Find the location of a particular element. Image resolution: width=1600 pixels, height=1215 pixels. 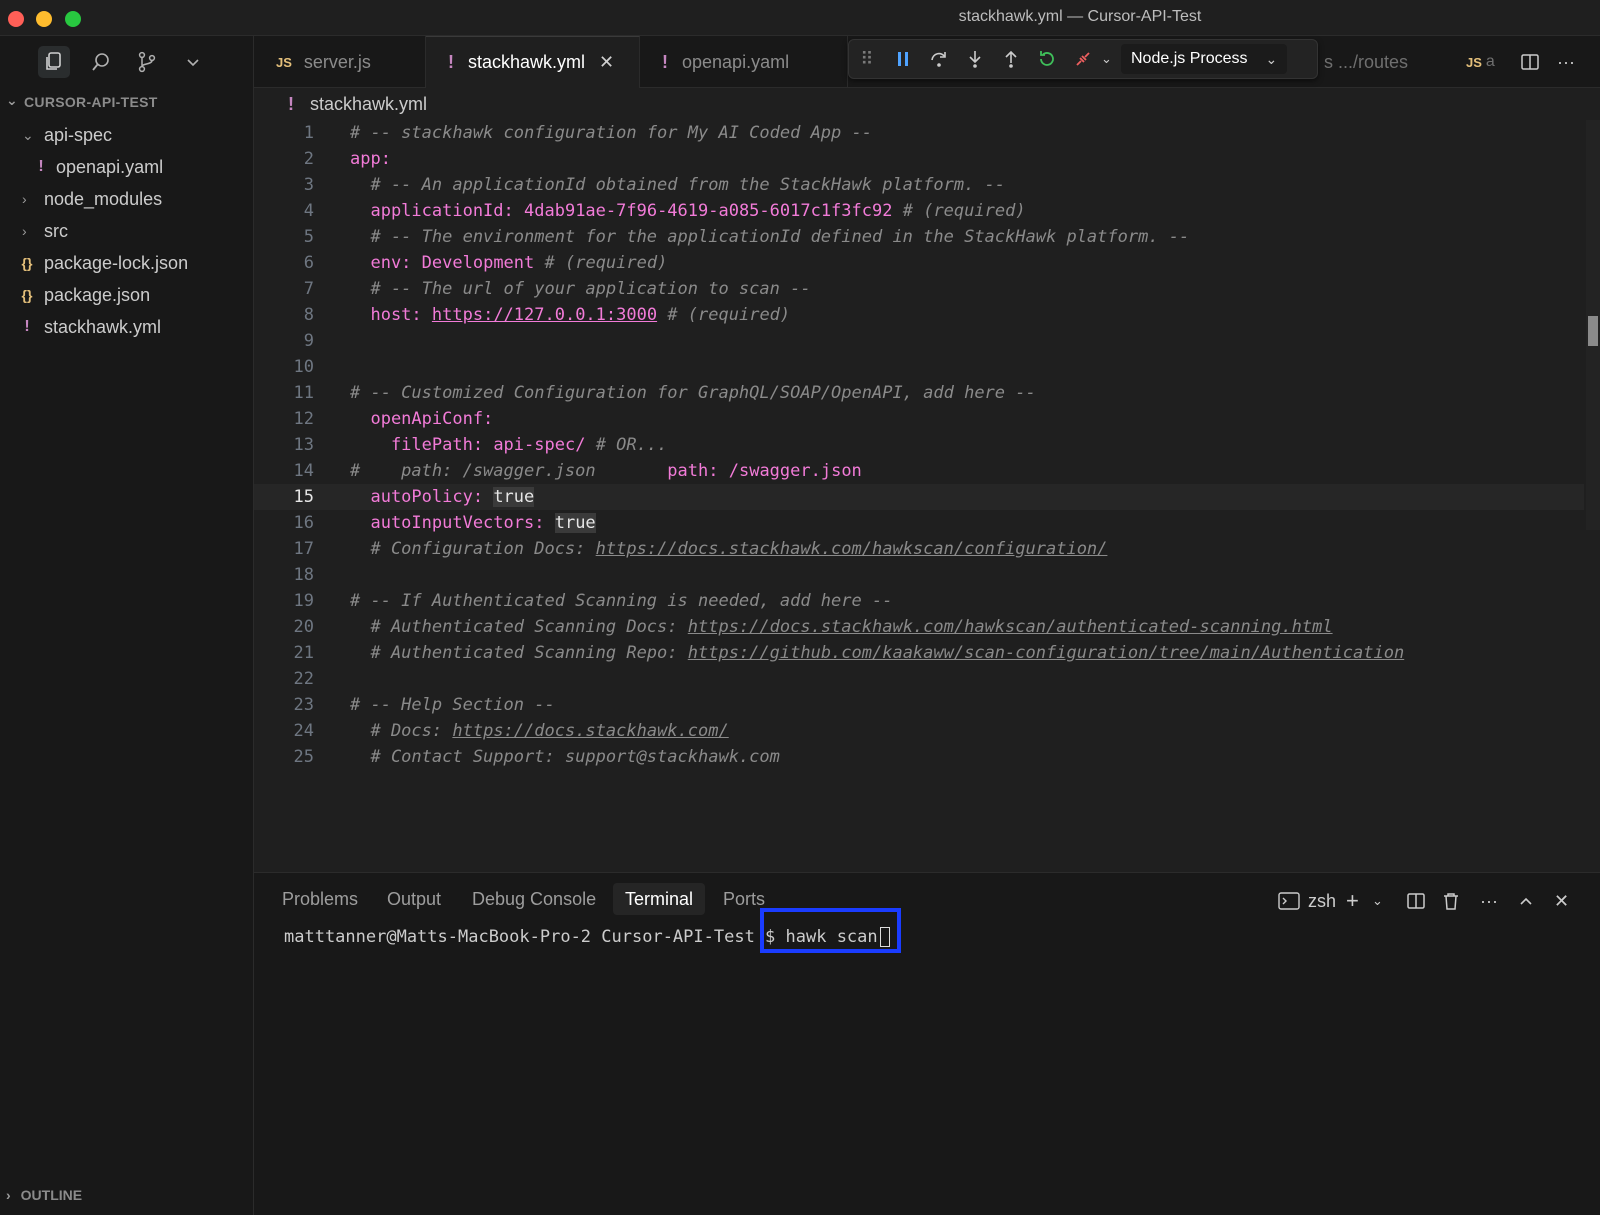

step-over-icon is located at coordinates (939, 59).